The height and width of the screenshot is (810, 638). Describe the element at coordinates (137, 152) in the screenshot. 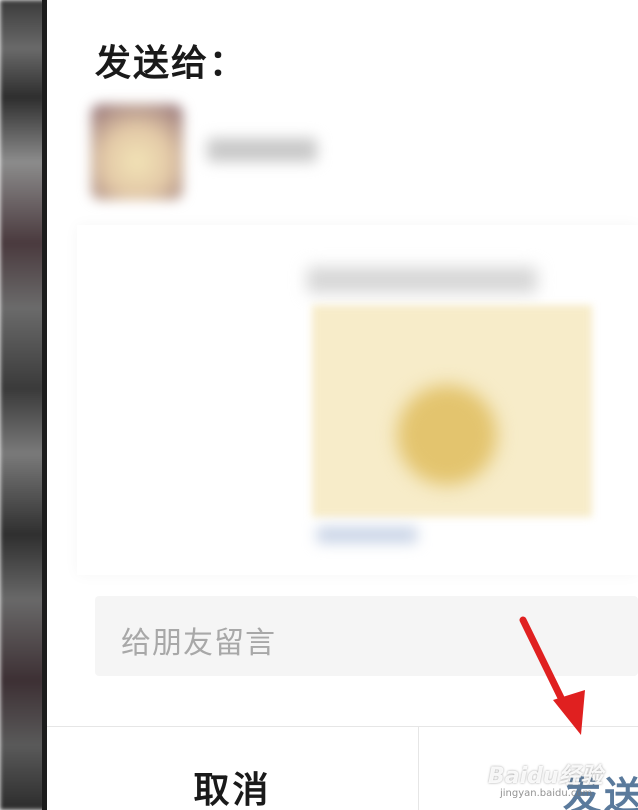

I see `recipient-avatar` at that location.